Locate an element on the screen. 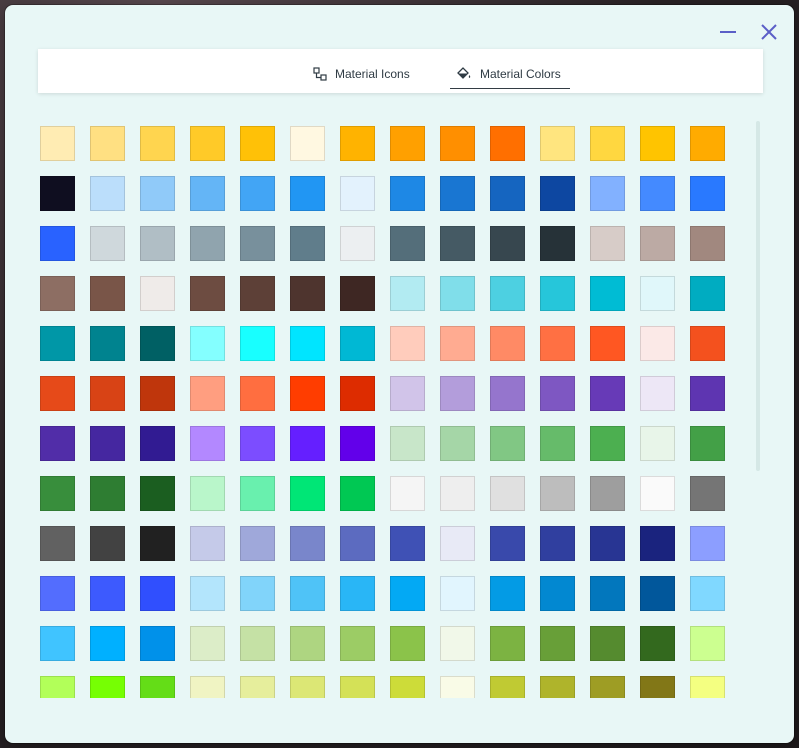 The width and height of the screenshot is (799, 748). tab-material-colors: Material Colors is located at coordinates (510, 74).